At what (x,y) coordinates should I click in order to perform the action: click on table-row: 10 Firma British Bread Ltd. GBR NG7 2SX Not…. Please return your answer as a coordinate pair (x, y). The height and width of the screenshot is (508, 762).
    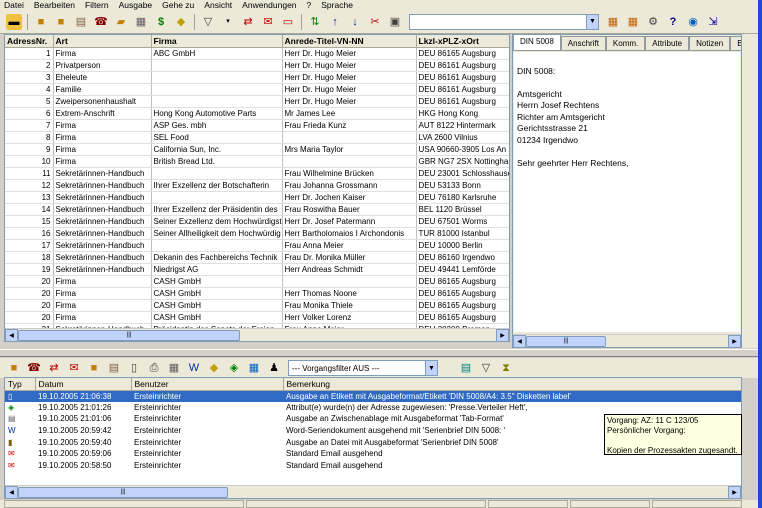
    Looking at the image, I should click on (257, 161).